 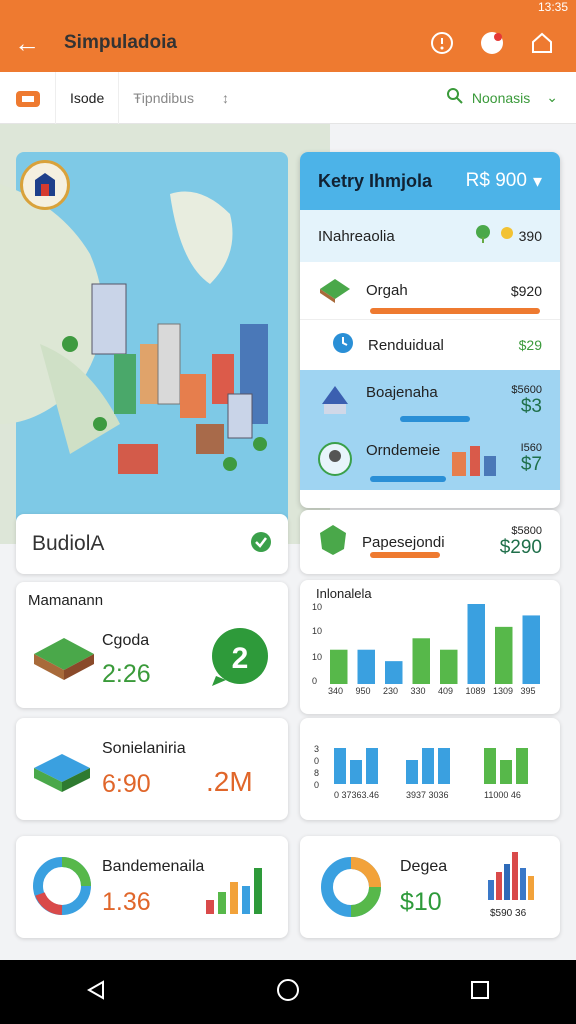 I want to click on x-tick-label: 1309, so click(x=503, y=691).